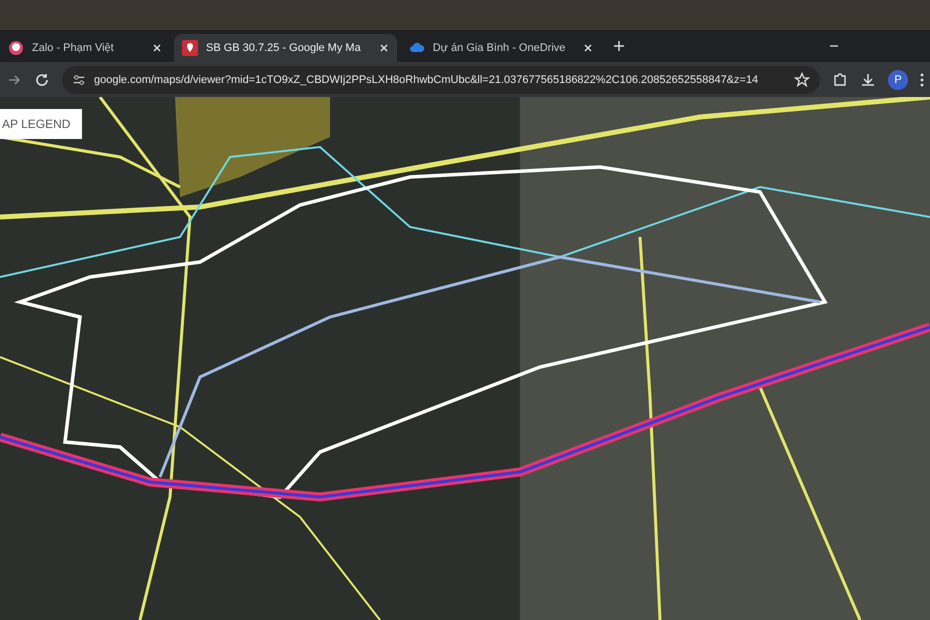  Describe the element at coordinates (619, 46) in the screenshot. I see `new-tab-icon` at that location.